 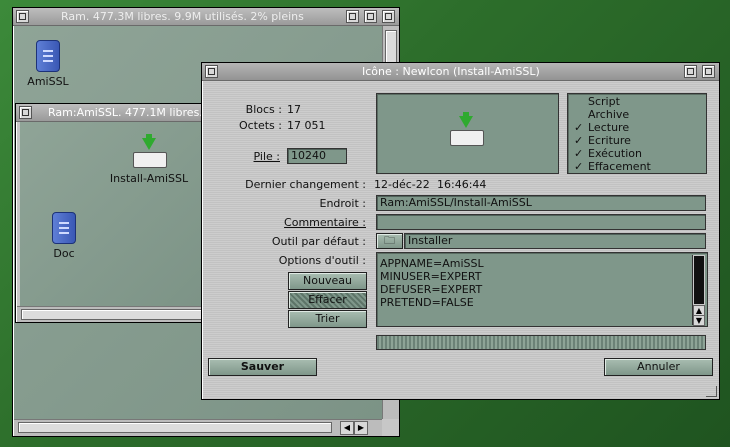 What do you see at coordinates (327, 281) in the screenshot?
I see `new-tooltype-button: Nouveau` at bounding box center [327, 281].